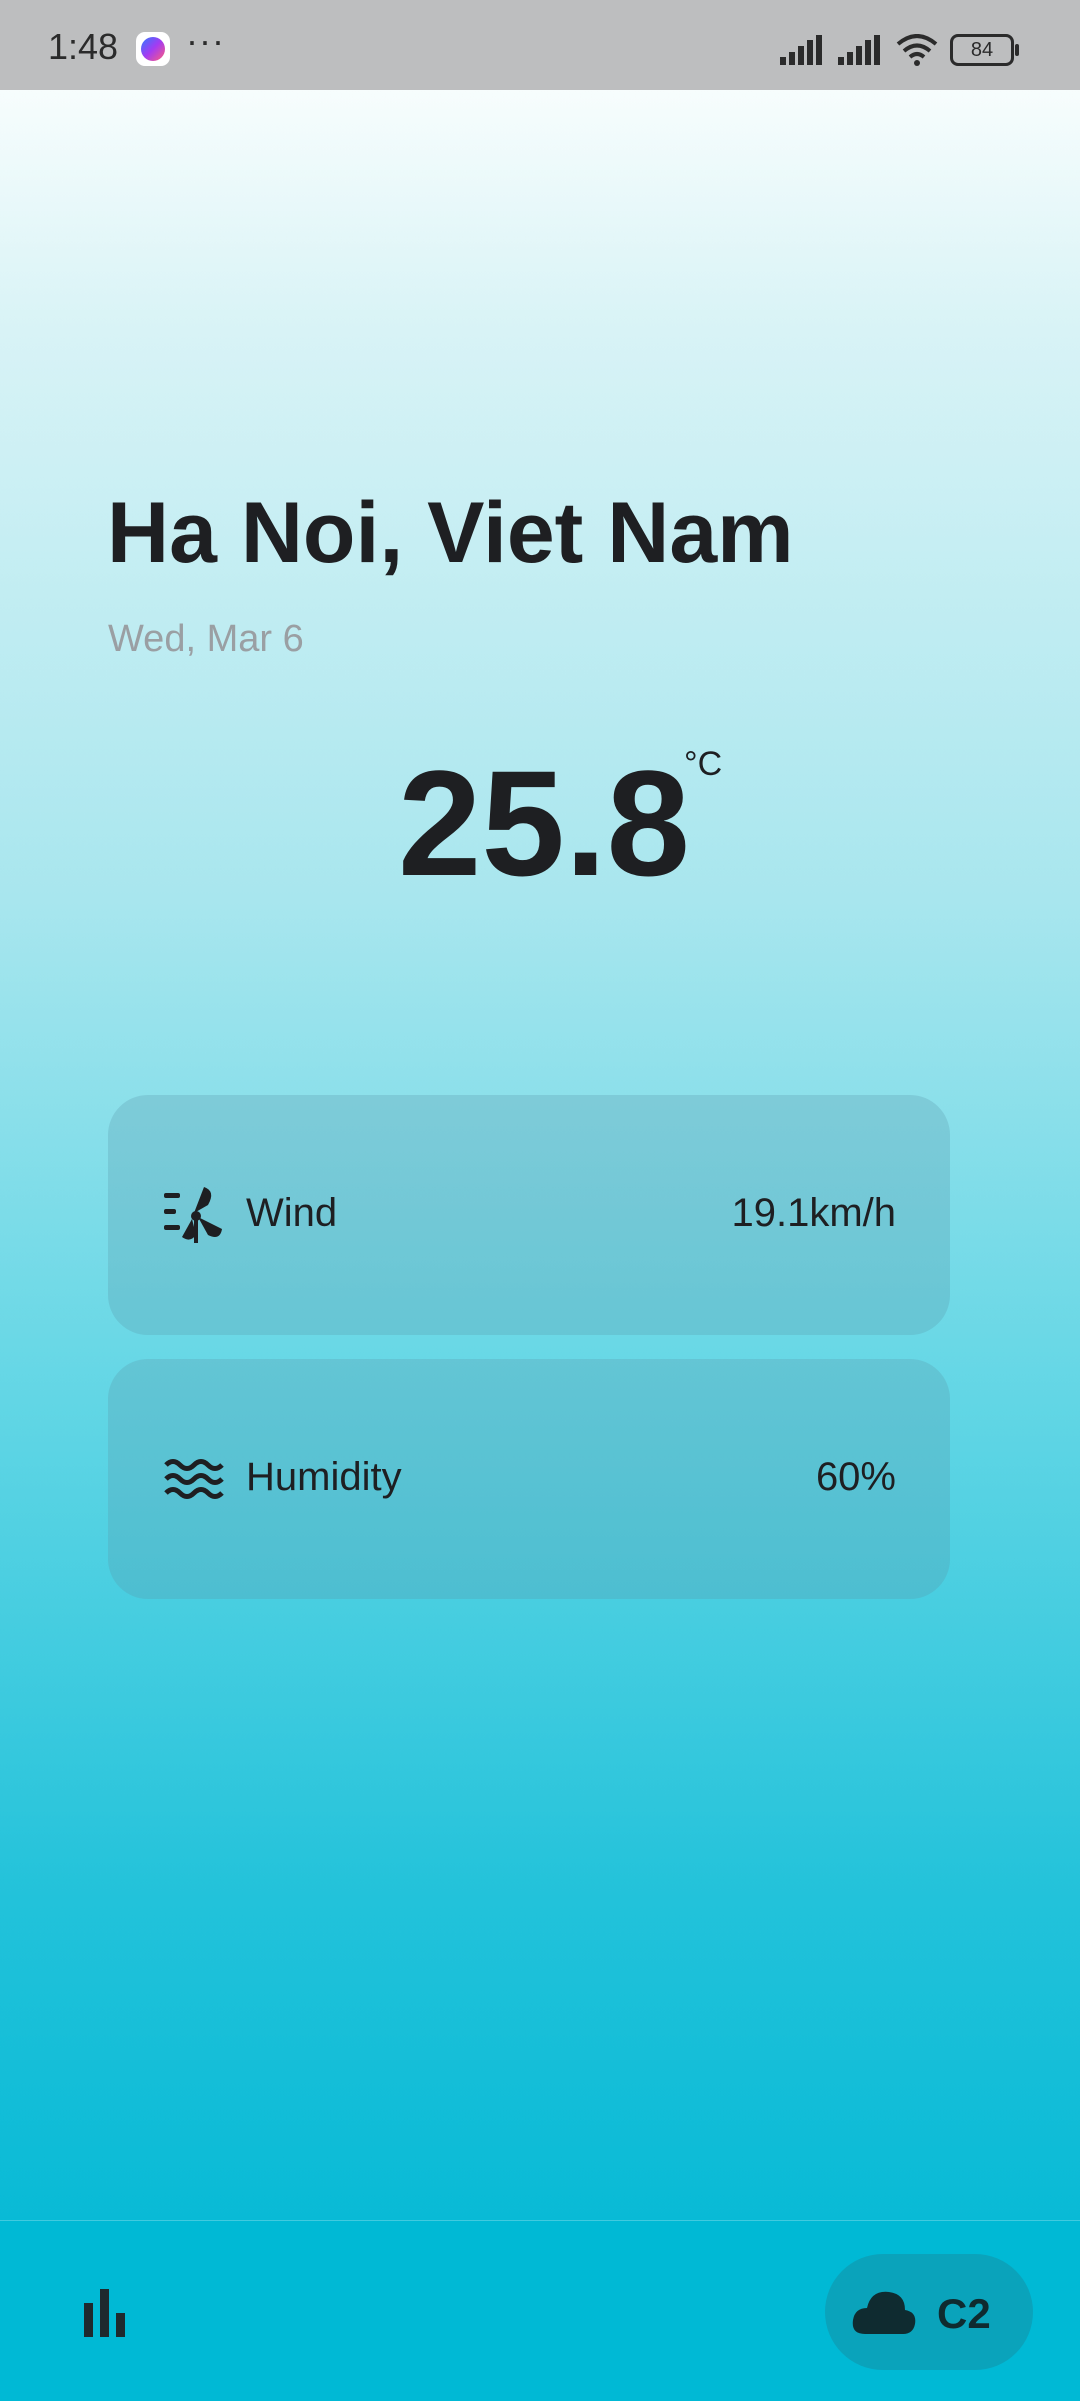  What do you see at coordinates (292, 1213) in the screenshot?
I see `wind-label: Wind` at bounding box center [292, 1213].